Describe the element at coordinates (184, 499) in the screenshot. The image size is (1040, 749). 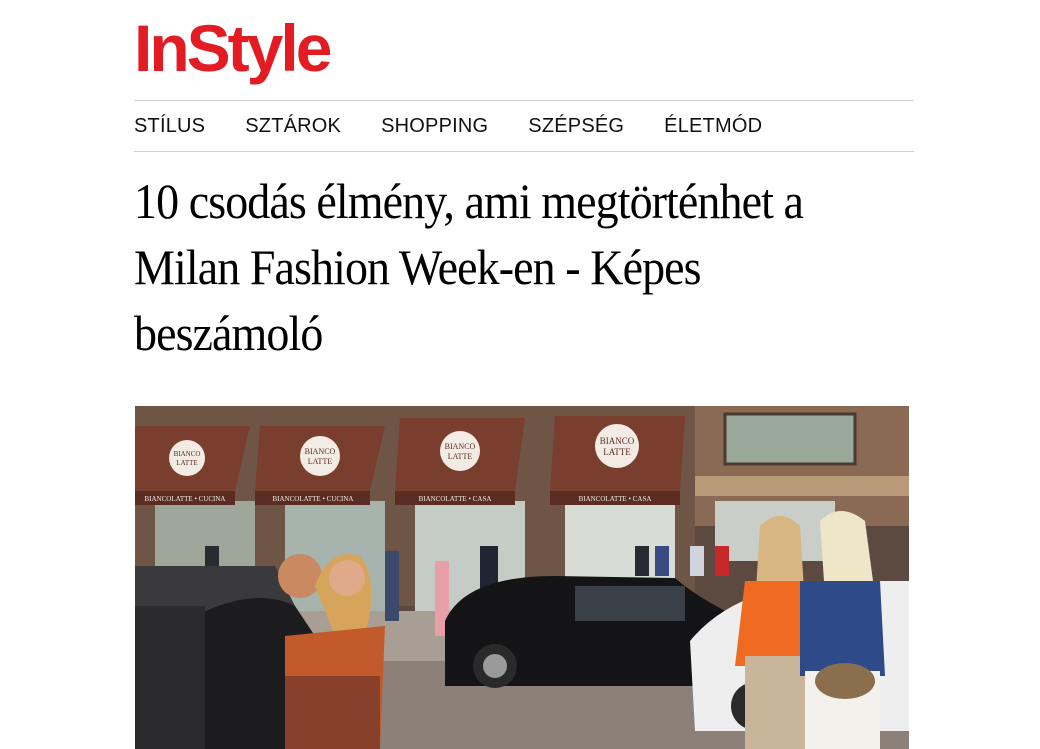
I see `awning-caption-1: BIANCOLATTE • CUCINA` at that location.